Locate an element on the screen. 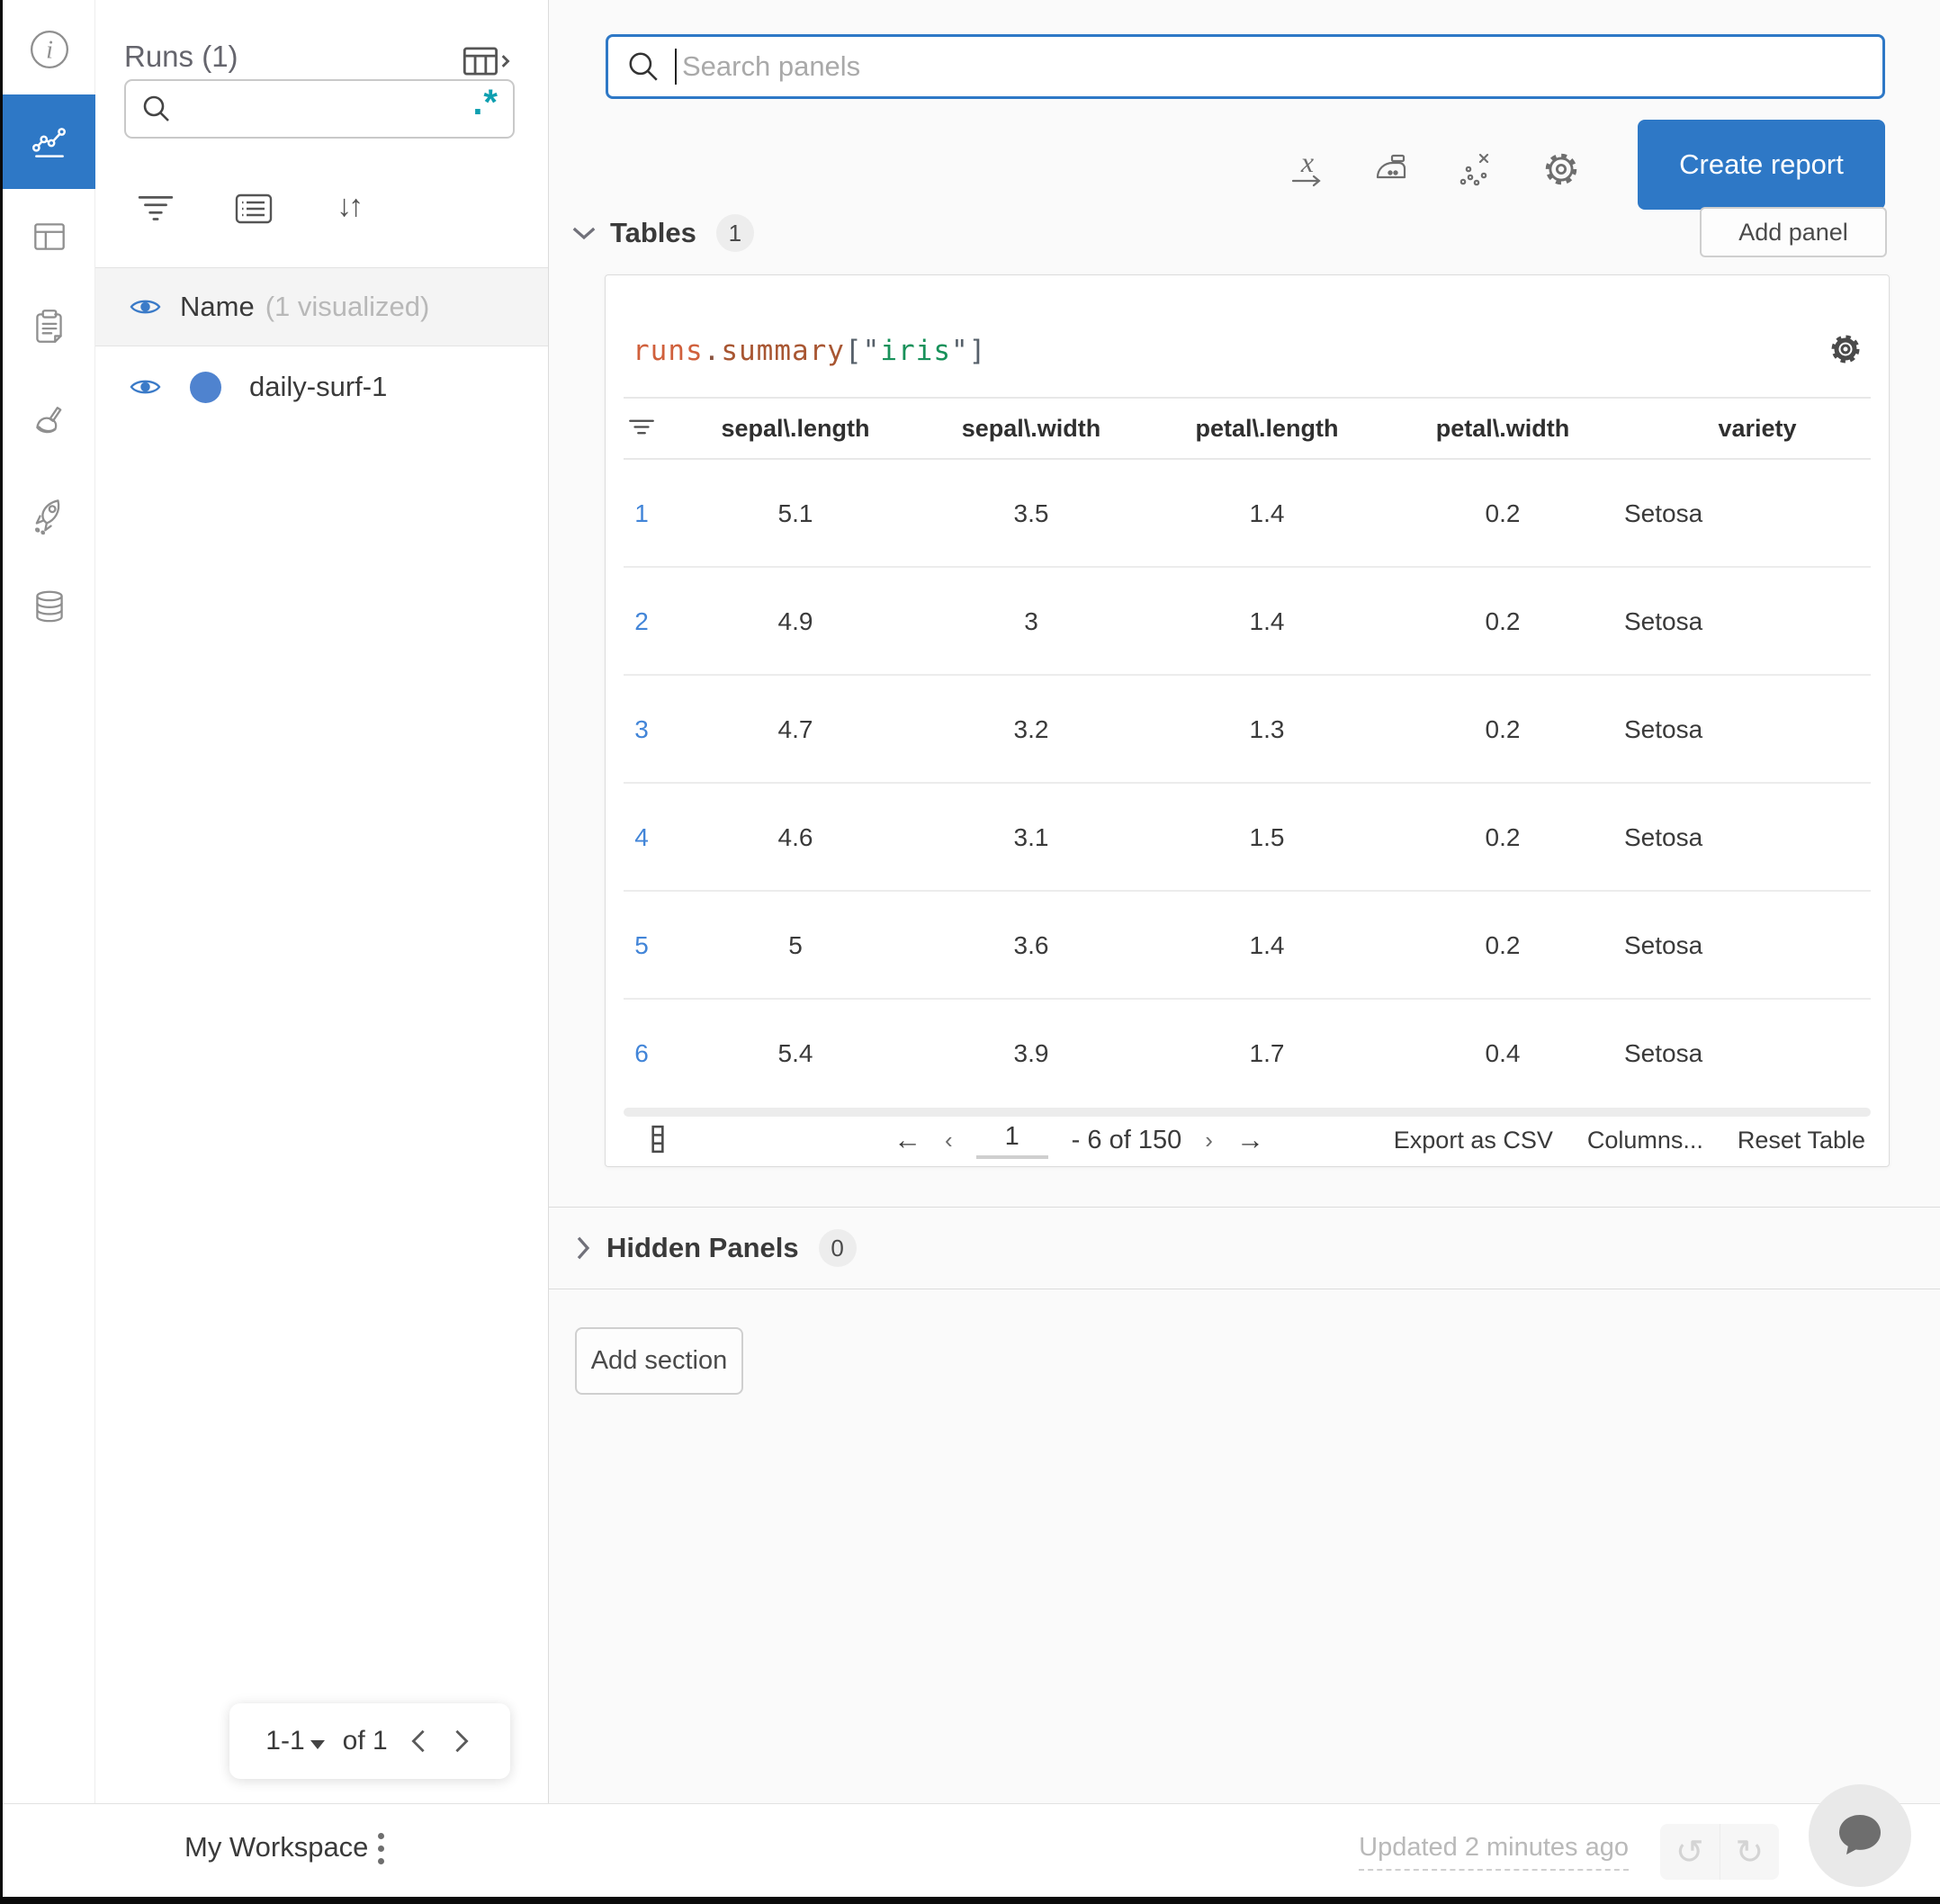  column-header: variety is located at coordinates (1756, 429).